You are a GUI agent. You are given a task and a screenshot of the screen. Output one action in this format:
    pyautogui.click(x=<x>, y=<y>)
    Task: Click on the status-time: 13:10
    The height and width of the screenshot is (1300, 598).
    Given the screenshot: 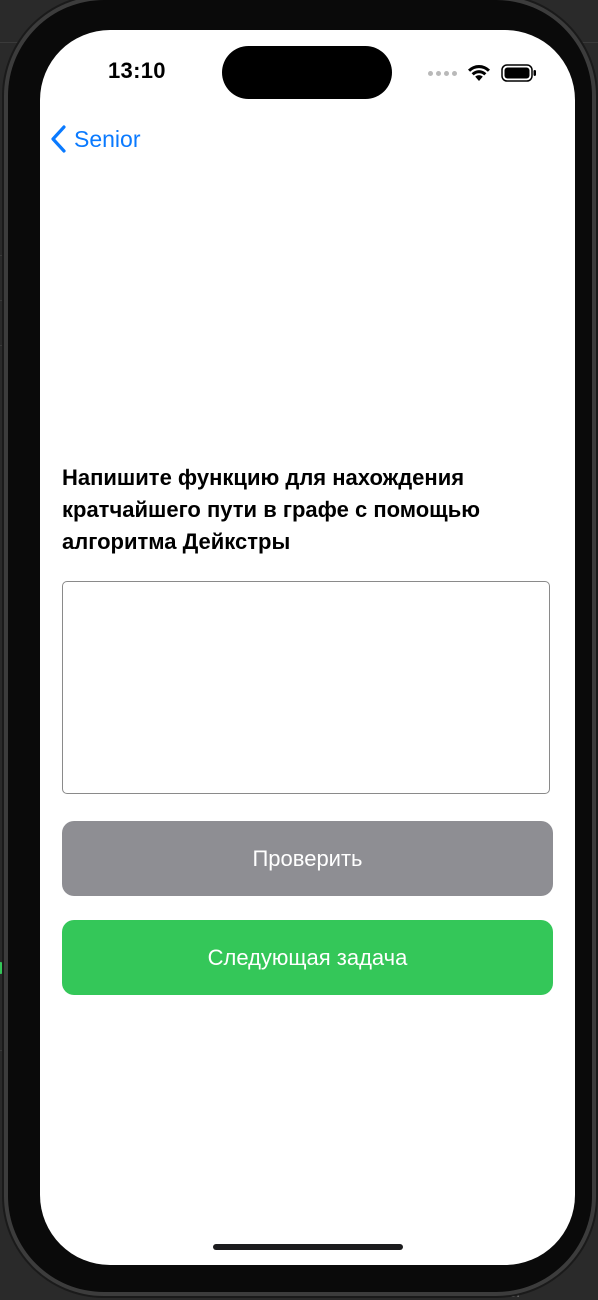 What is the action you would take?
    pyautogui.click(x=137, y=70)
    